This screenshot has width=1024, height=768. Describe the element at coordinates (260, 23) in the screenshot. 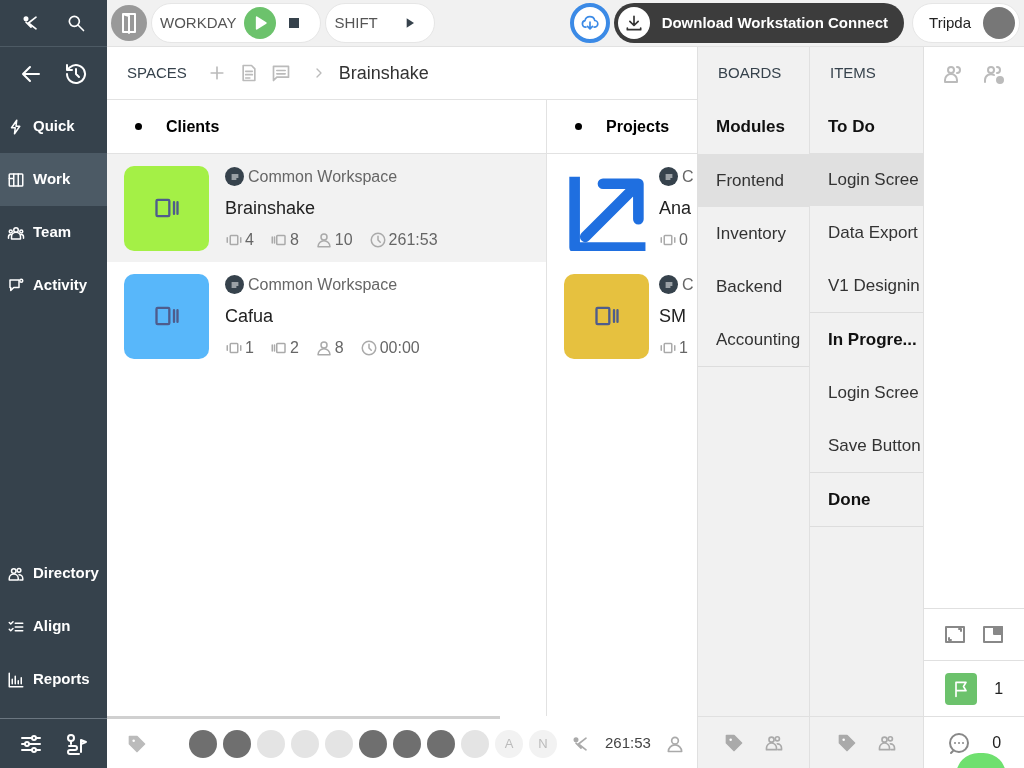

I see `play-button` at that location.